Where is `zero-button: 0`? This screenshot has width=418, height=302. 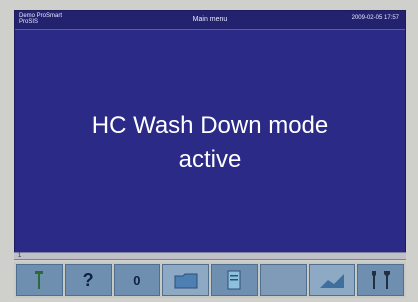
zero-button: 0 is located at coordinates (137, 280).